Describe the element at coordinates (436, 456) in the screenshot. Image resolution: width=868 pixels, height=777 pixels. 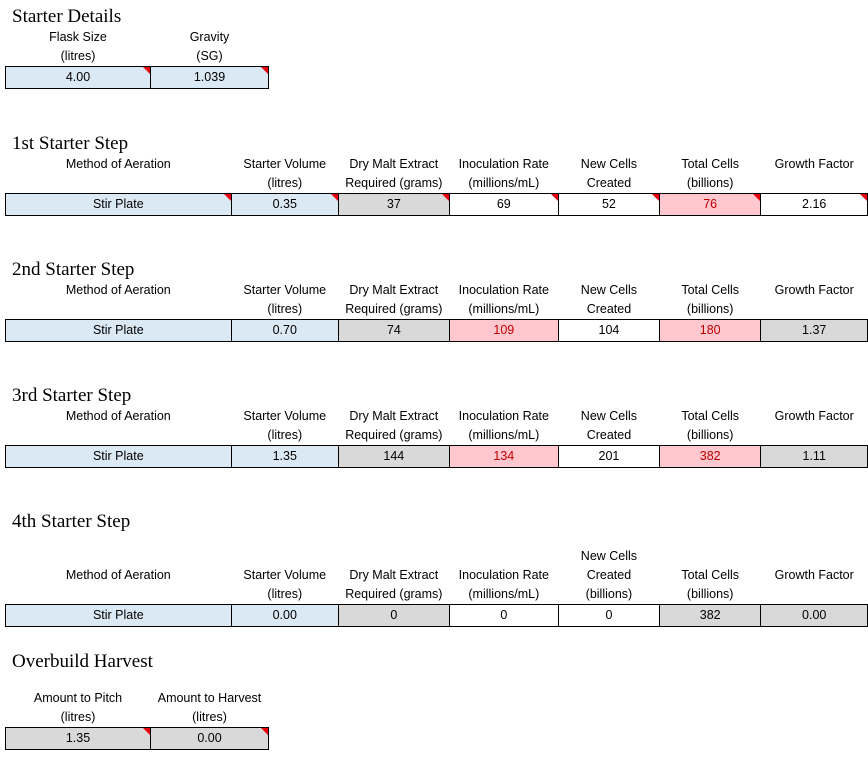
I see `table-row: Stir Plate 1.35 144 134 201 382 1.11` at that location.